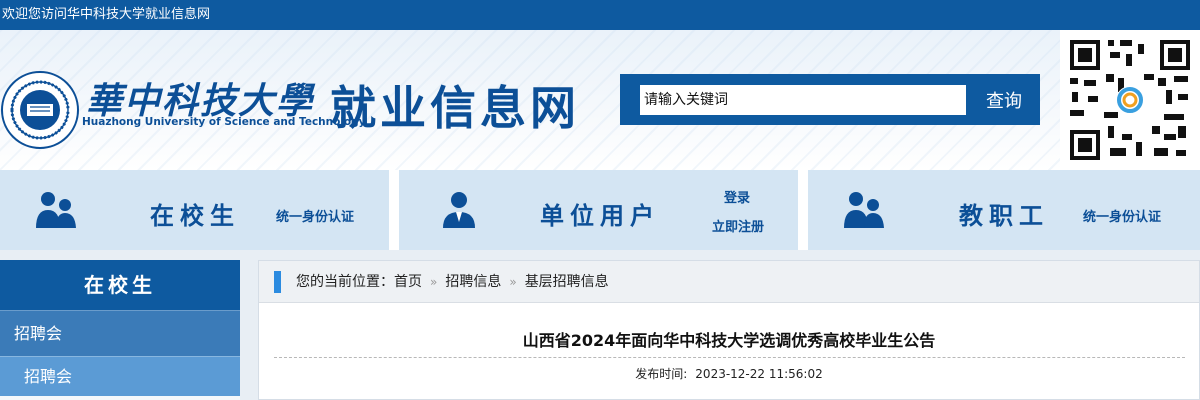  What do you see at coordinates (315, 215) in the screenshot?
I see `student-sso-link: 统一身份认证` at bounding box center [315, 215].